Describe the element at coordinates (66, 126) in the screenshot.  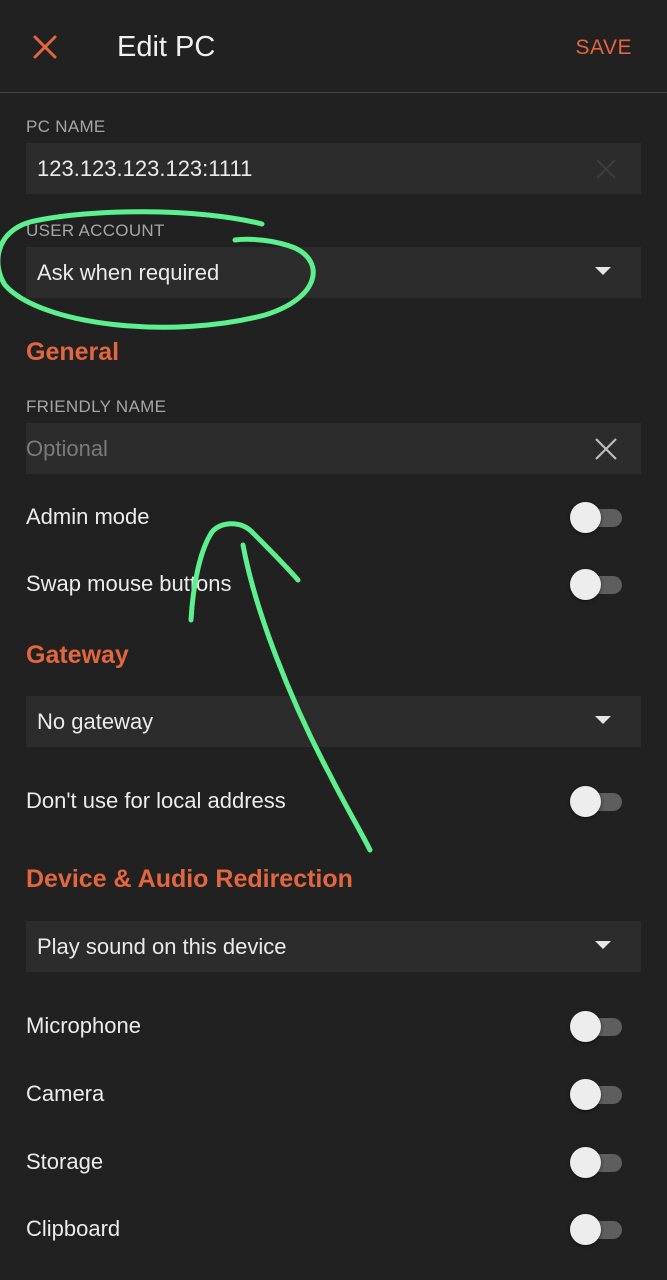
I see `pc-name-label: PC NAME` at that location.